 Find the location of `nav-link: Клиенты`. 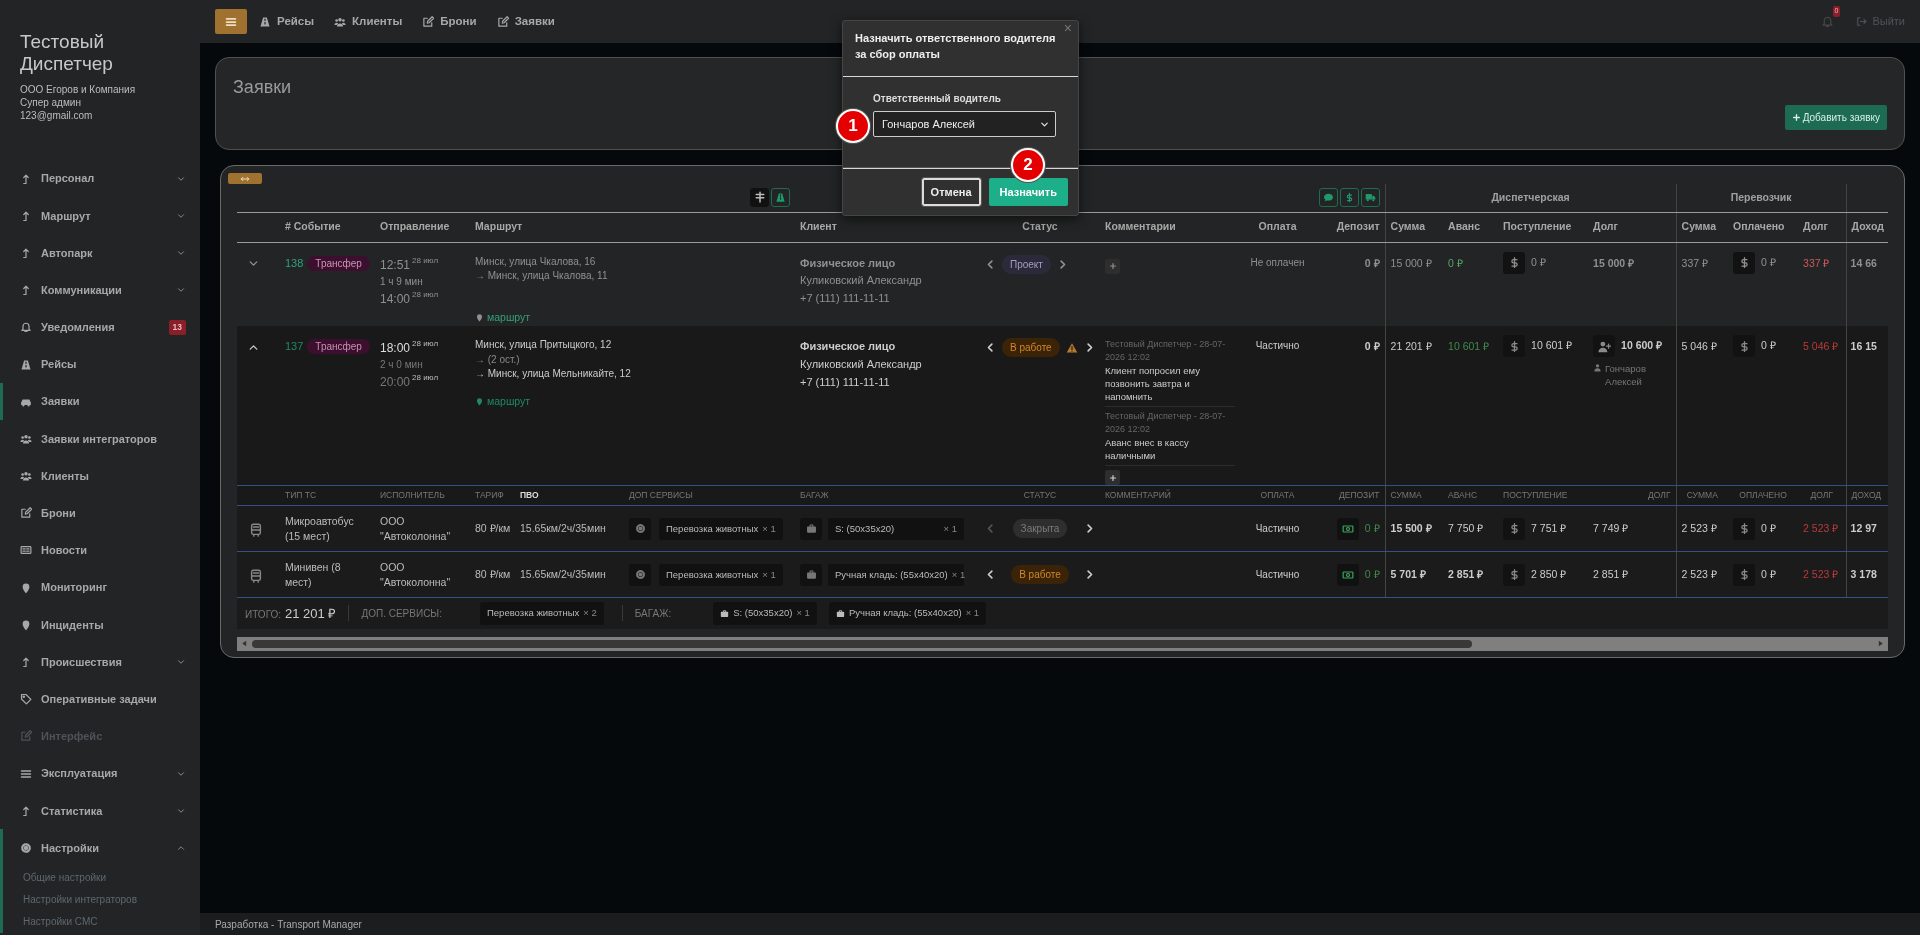

nav-link: Клиенты is located at coordinates (368, 21).